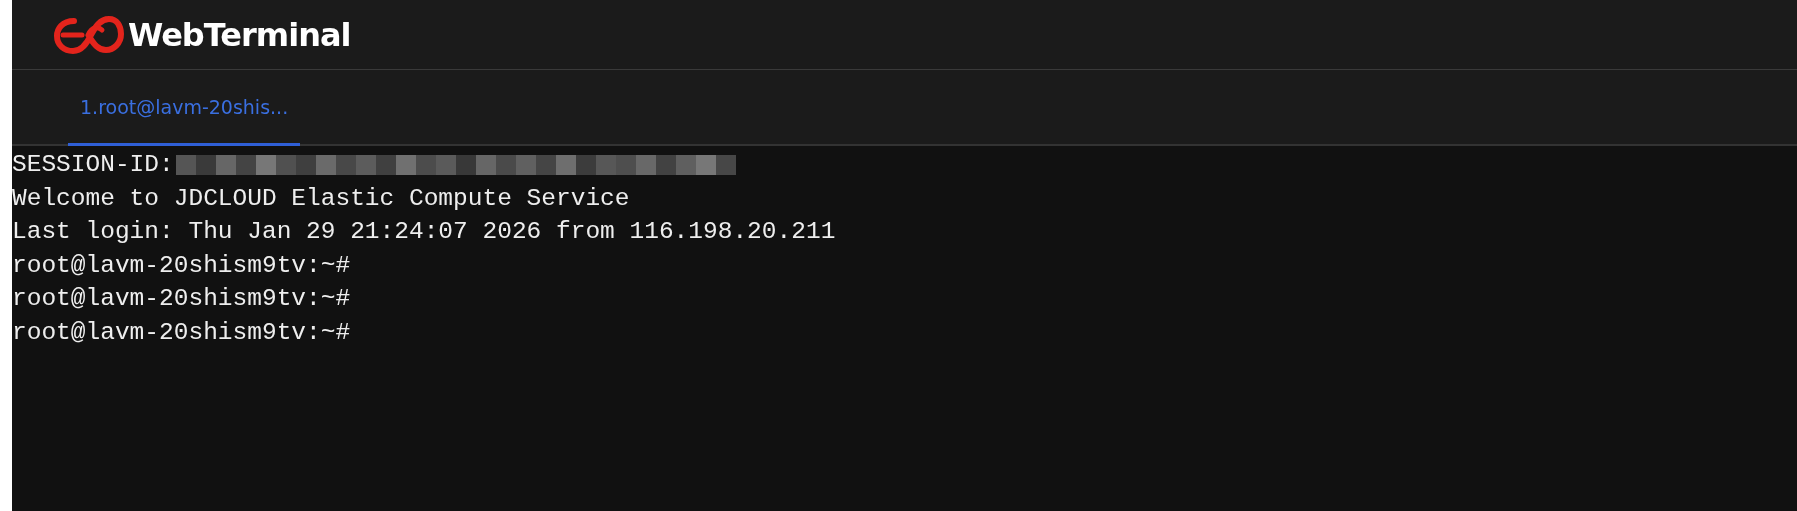 This screenshot has width=1797, height=511. Describe the element at coordinates (424, 232) in the screenshot. I see `terminal-line: Last login: Thu Jan 29 21:24:07 2026 from 116.198.20.211` at that location.